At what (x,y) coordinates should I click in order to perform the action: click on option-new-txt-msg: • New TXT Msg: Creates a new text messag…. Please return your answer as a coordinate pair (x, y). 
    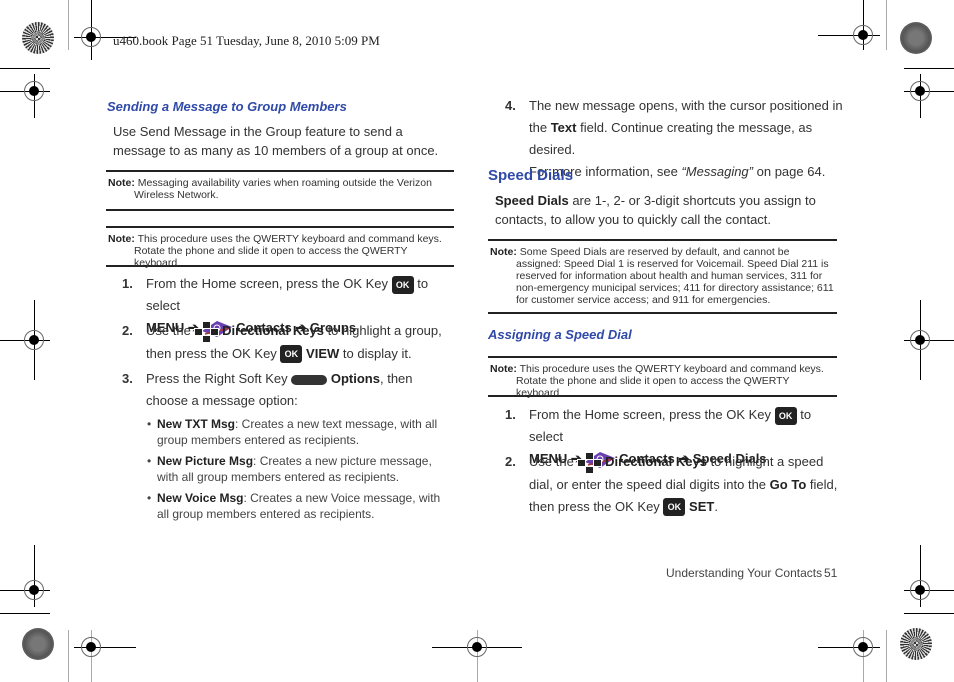
    Looking at the image, I should click on (299, 432).